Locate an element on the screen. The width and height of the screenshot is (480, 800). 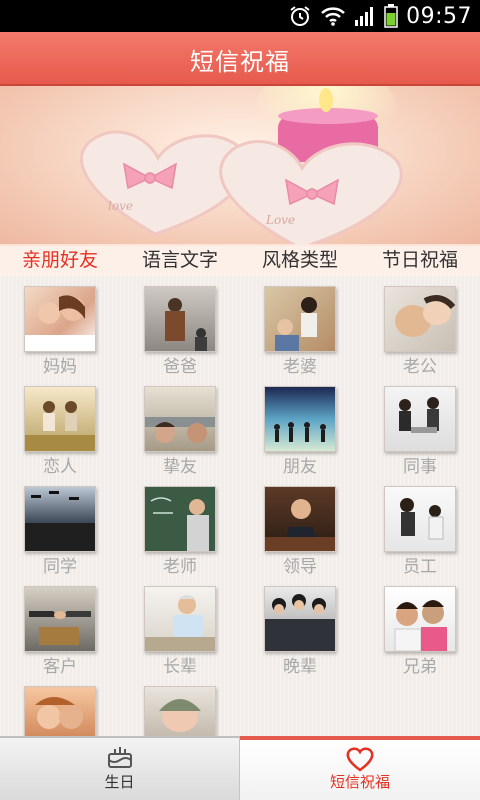
nav-birthday-button: 生日 is located at coordinates (120, 768).